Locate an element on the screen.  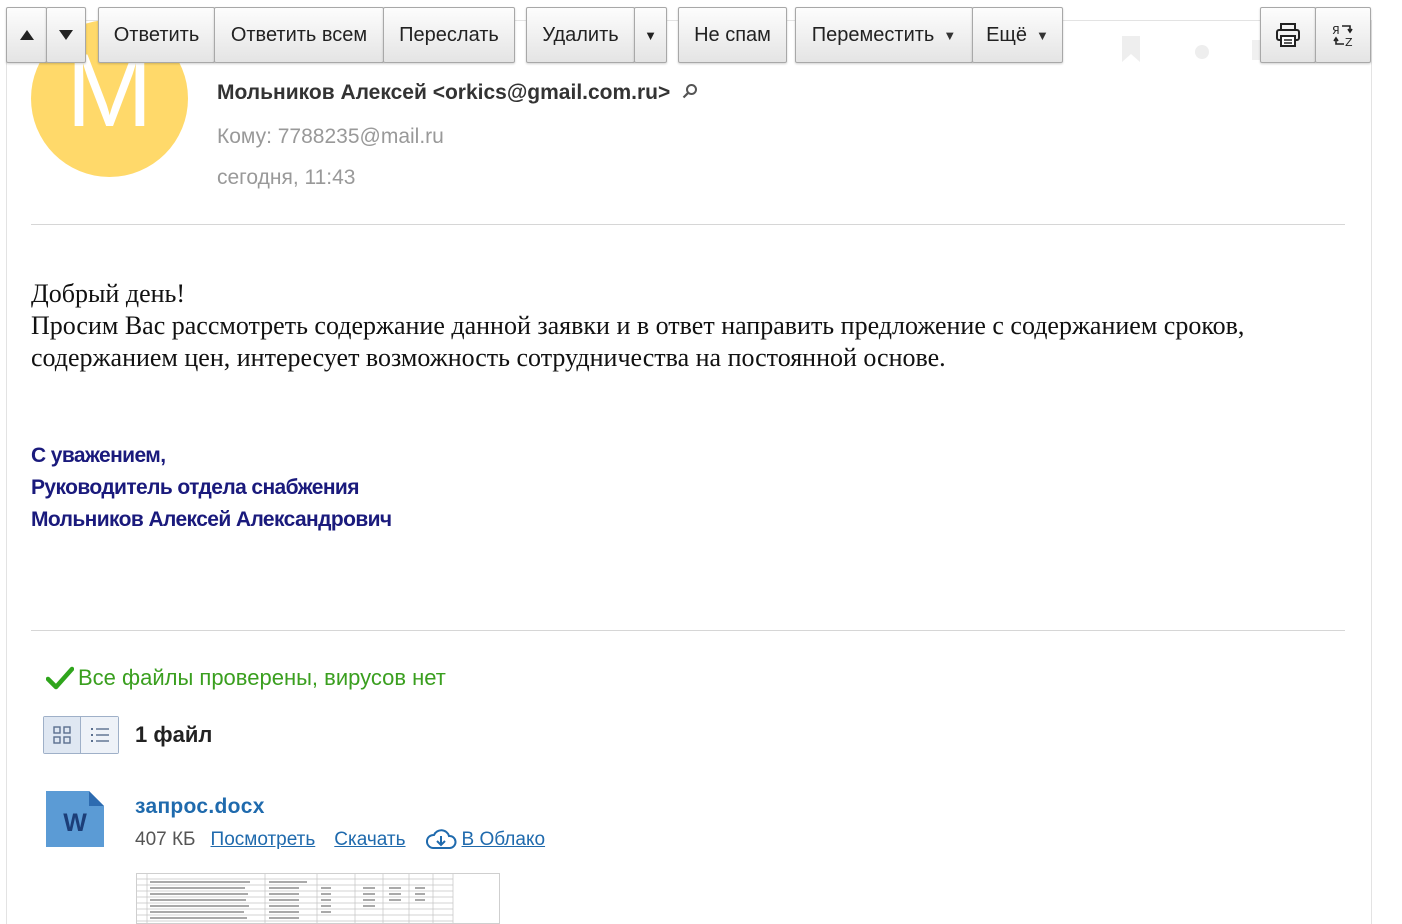
print-button is located at coordinates (1288, 35).